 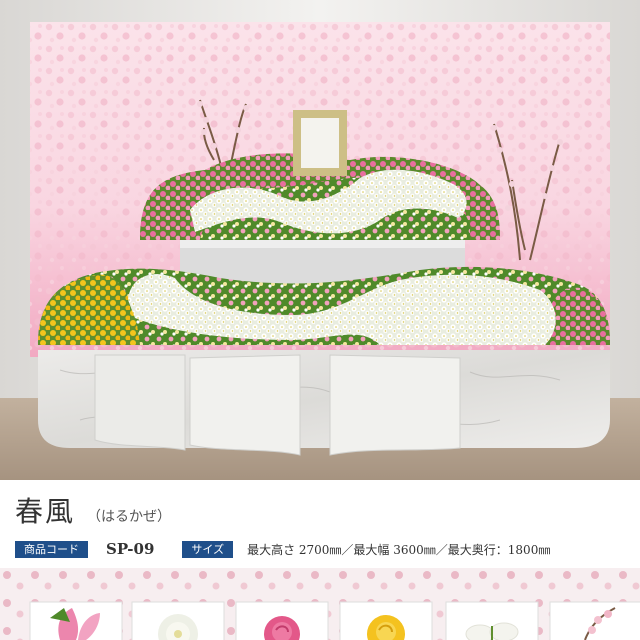 I want to click on product-code-label: 商品コード, so click(x=51, y=549).